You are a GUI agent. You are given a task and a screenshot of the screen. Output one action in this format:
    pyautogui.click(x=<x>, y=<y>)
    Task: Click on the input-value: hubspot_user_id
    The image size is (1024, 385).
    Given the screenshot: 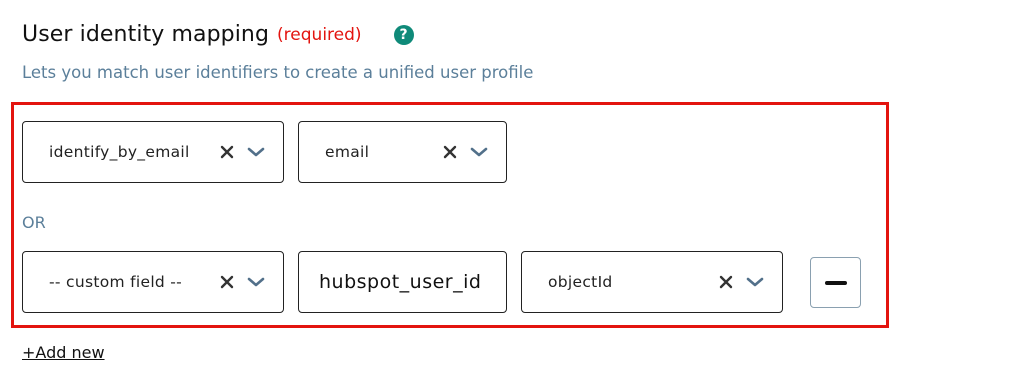 What is the action you would take?
    pyautogui.click(x=400, y=282)
    